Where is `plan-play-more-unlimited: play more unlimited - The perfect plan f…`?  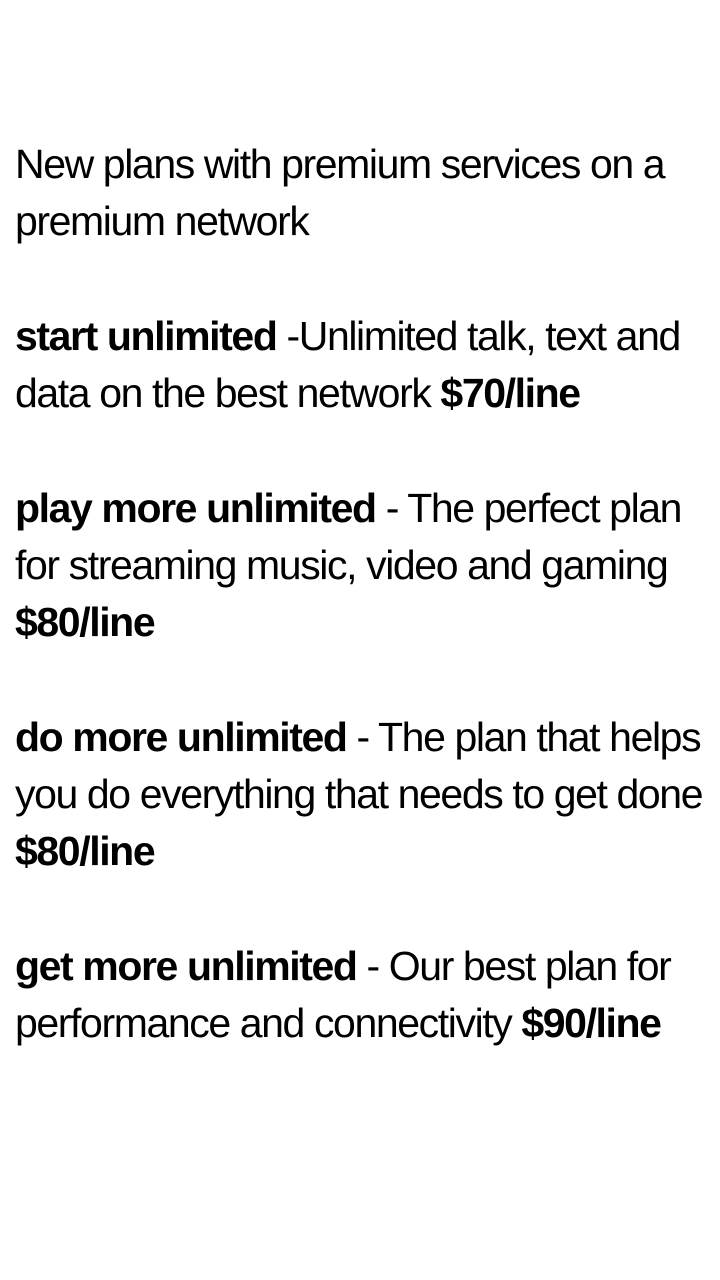 plan-play-more-unlimited: play more unlimited - The perfect plan f… is located at coordinates (363, 565).